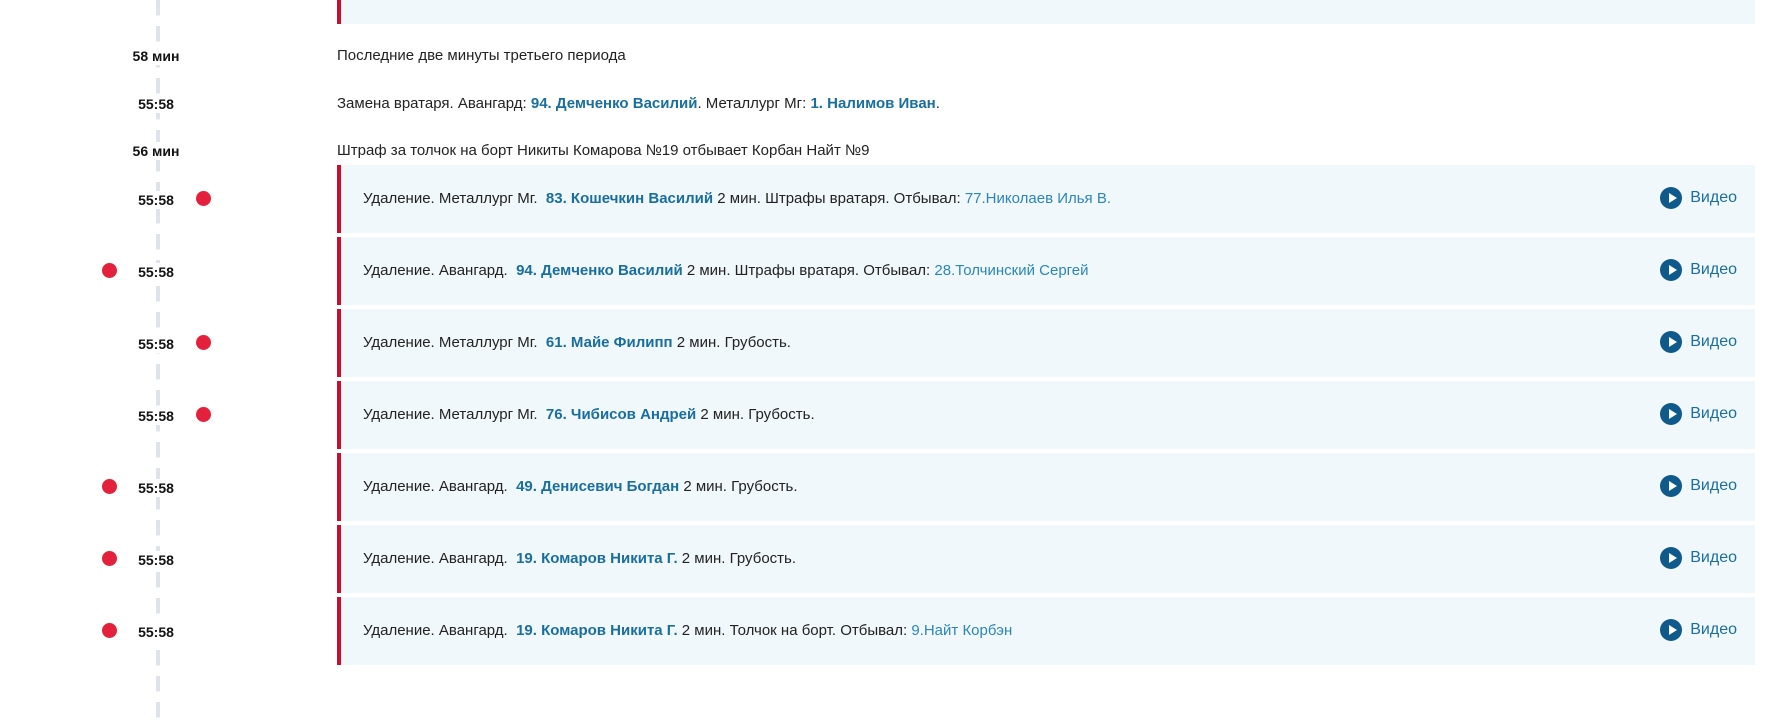 The width and height of the screenshot is (1786, 725). I want to click on player-link: 83. Кошечкин Василий, so click(629, 198).